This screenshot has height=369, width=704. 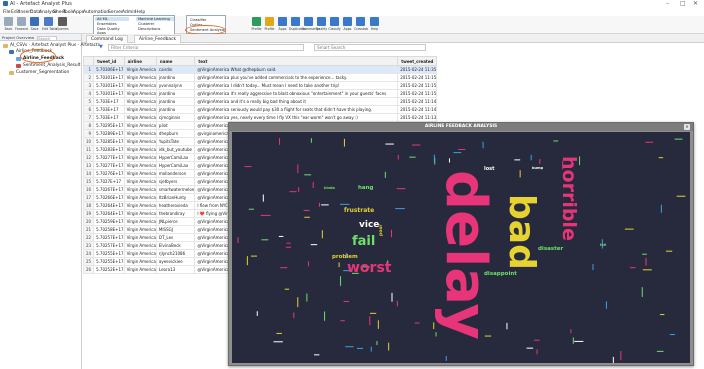 What do you see at coordinates (88, 125) in the screenshot?
I see `row-number: 8` at bounding box center [88, 125].